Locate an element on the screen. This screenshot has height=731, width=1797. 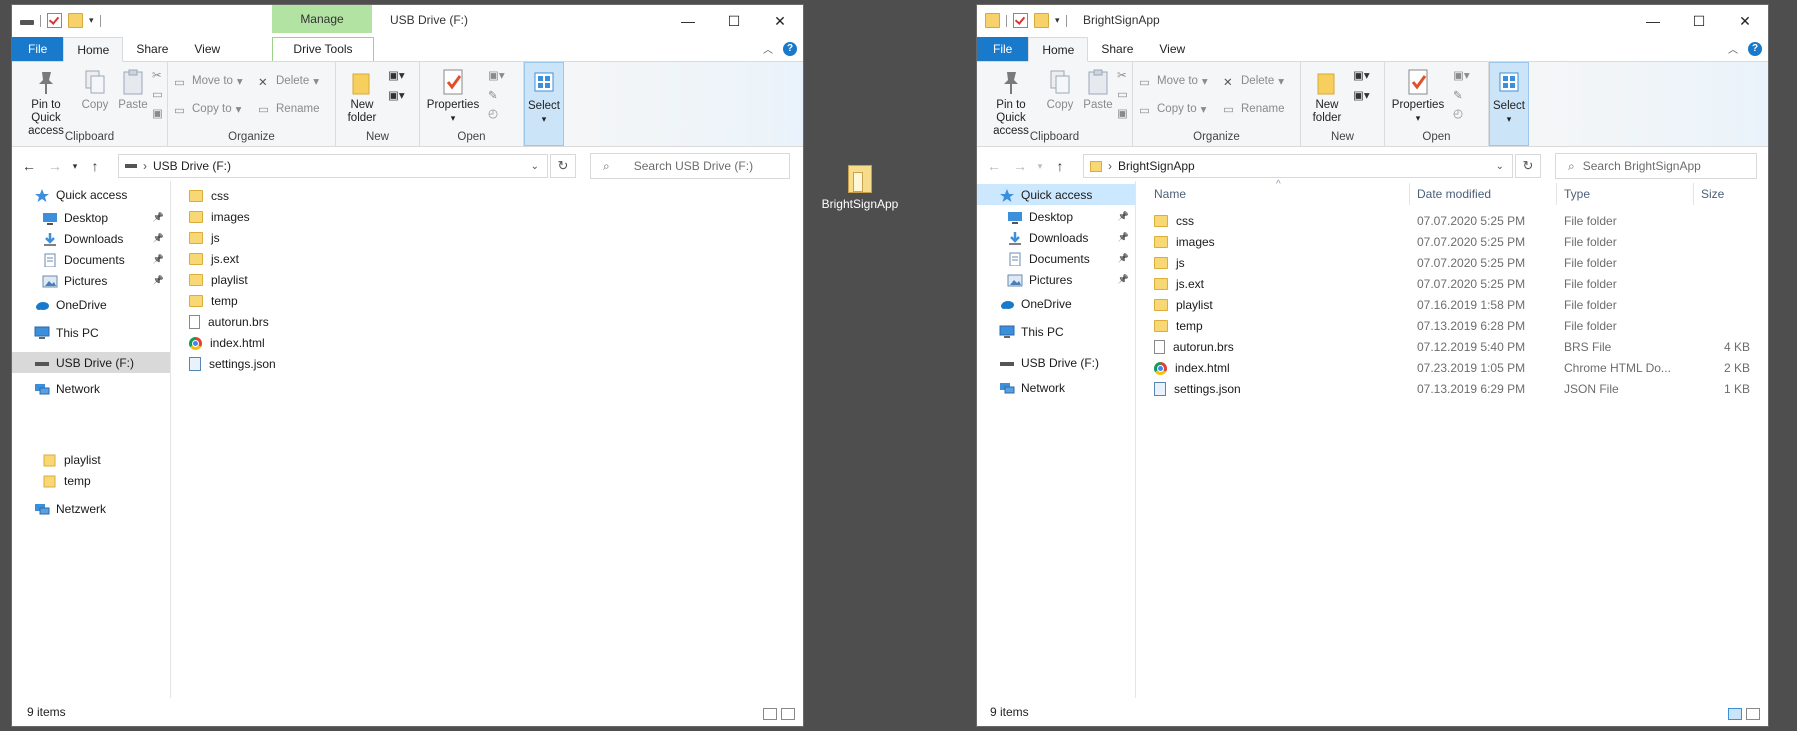
address-dropdown-icon: ⌄ is located at coordinates (535, 166).